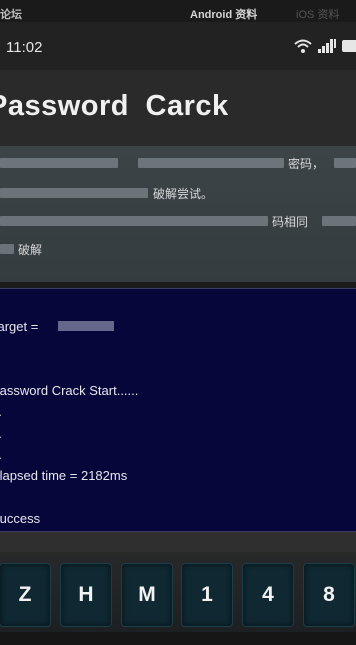 Image resolution: width=356 pixels, height=645 pixels. Describe the element at coordinates (19, 326) in the screenshot. I see `console-target: Target =` at that location.